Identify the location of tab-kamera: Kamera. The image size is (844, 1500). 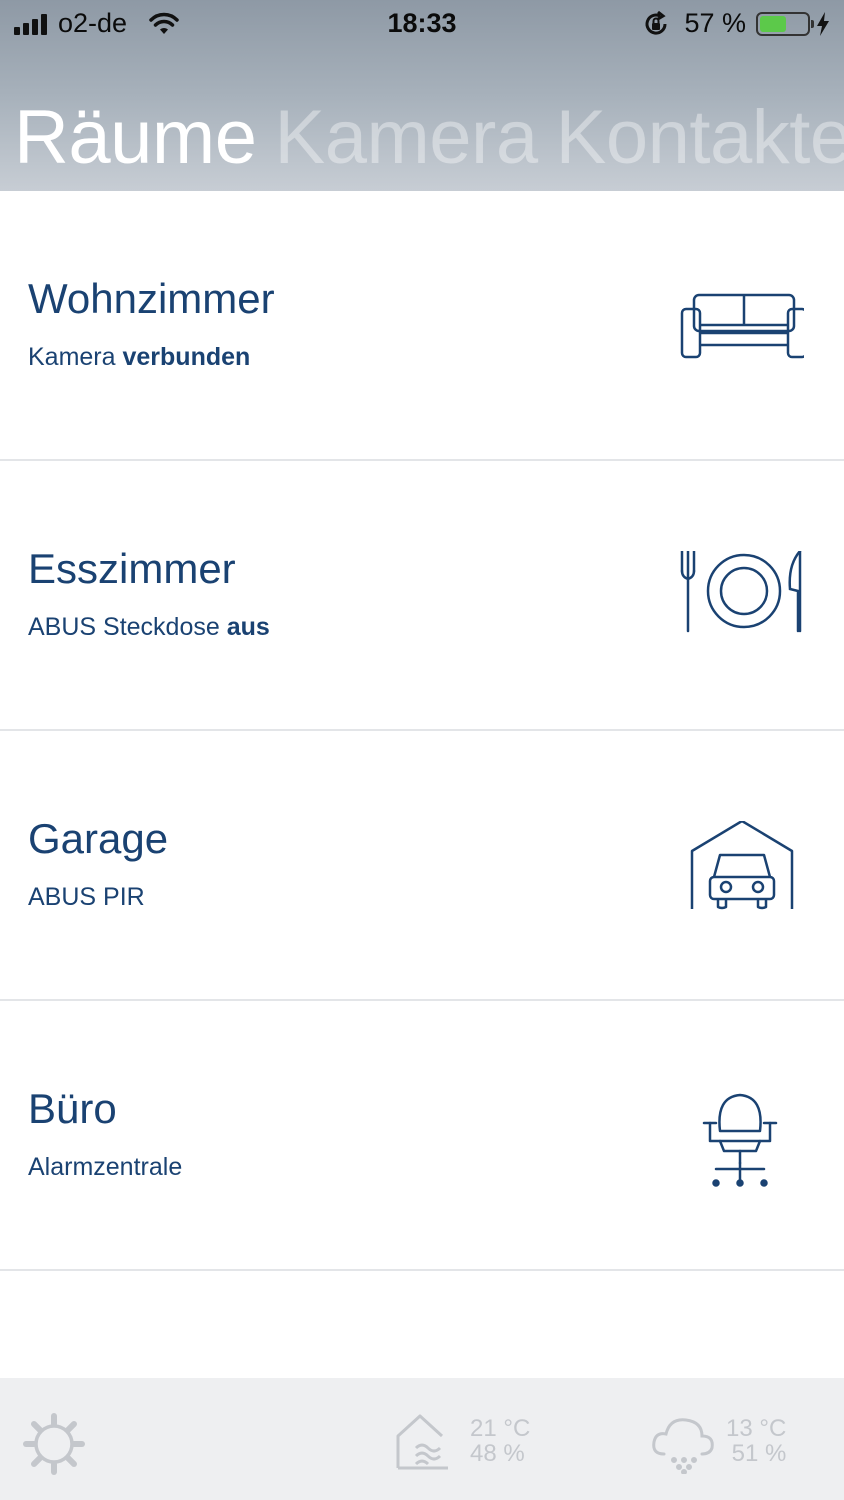
(407, 138).